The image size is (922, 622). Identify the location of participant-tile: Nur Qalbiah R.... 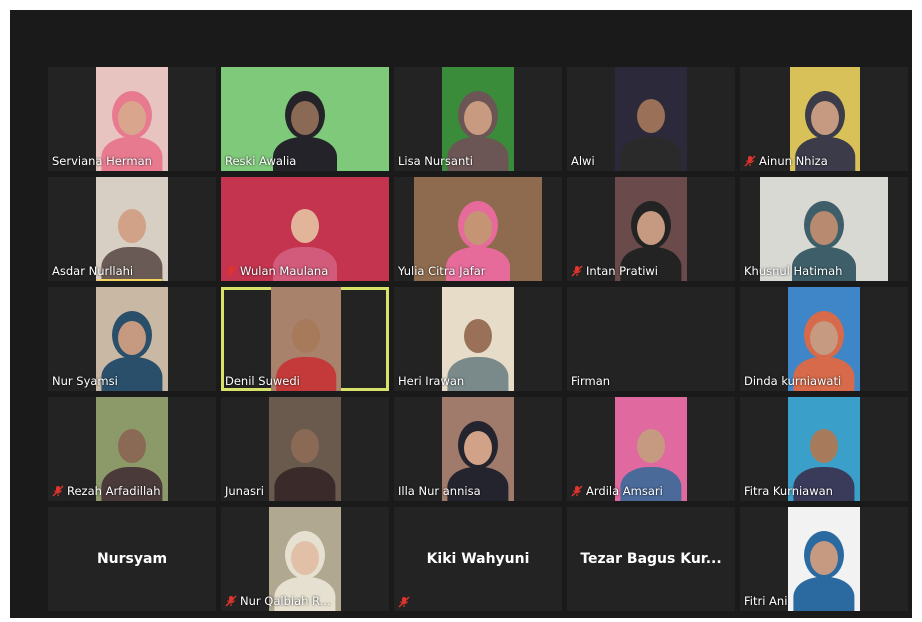
(305, 559).